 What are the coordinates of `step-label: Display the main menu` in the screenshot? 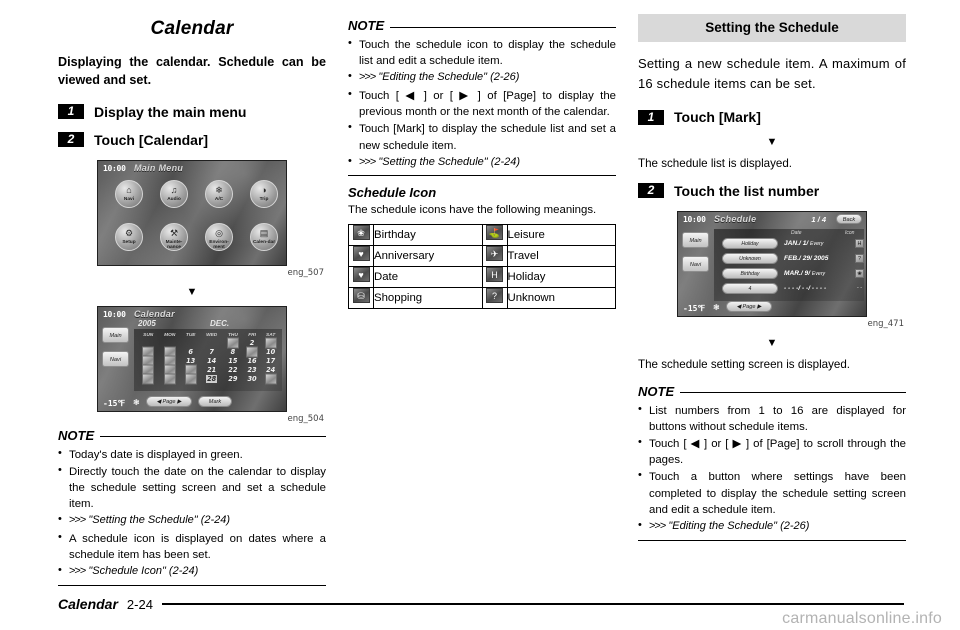 It's located at (170, 111).